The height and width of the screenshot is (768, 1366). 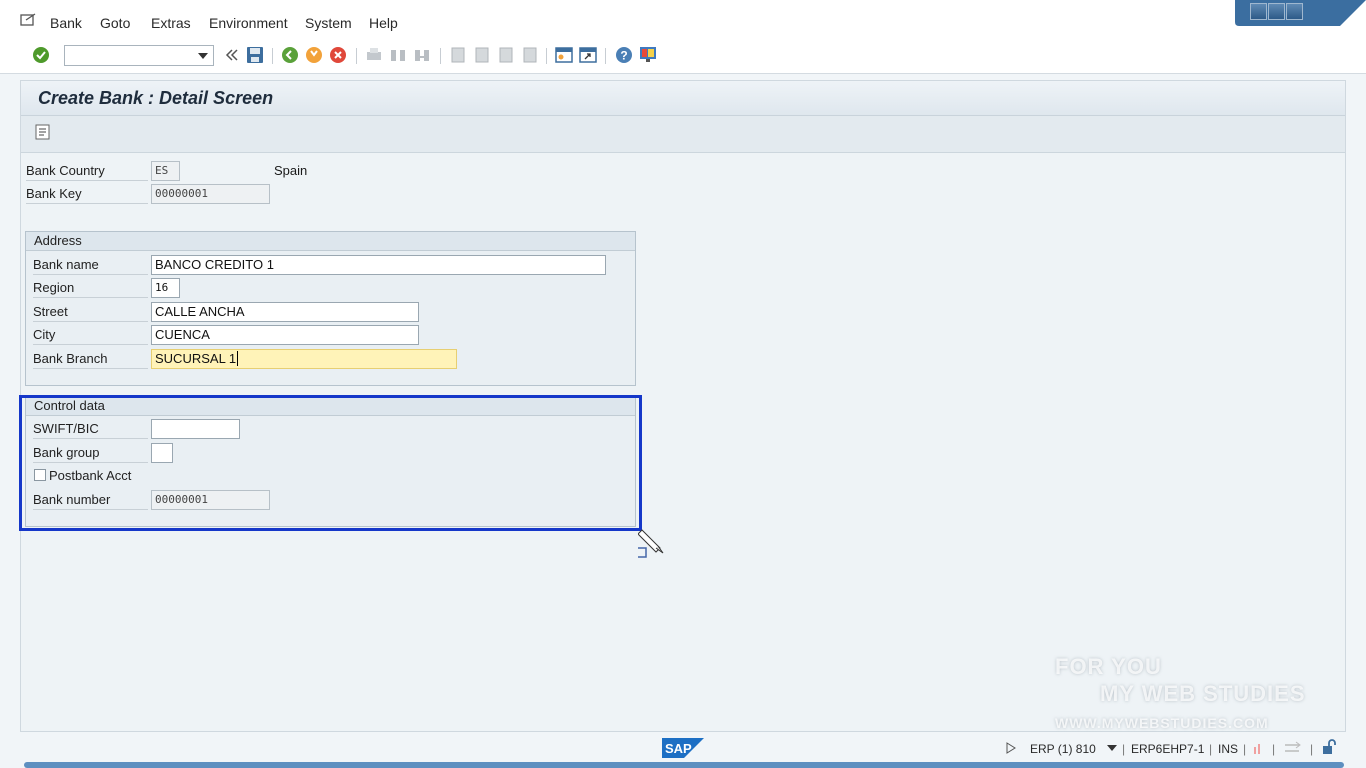 What do you see at coordinates (683, 98) in the screenshot?
I see `title-bar: Create Bank : Detail Screen` at bounding box center [683, 98].